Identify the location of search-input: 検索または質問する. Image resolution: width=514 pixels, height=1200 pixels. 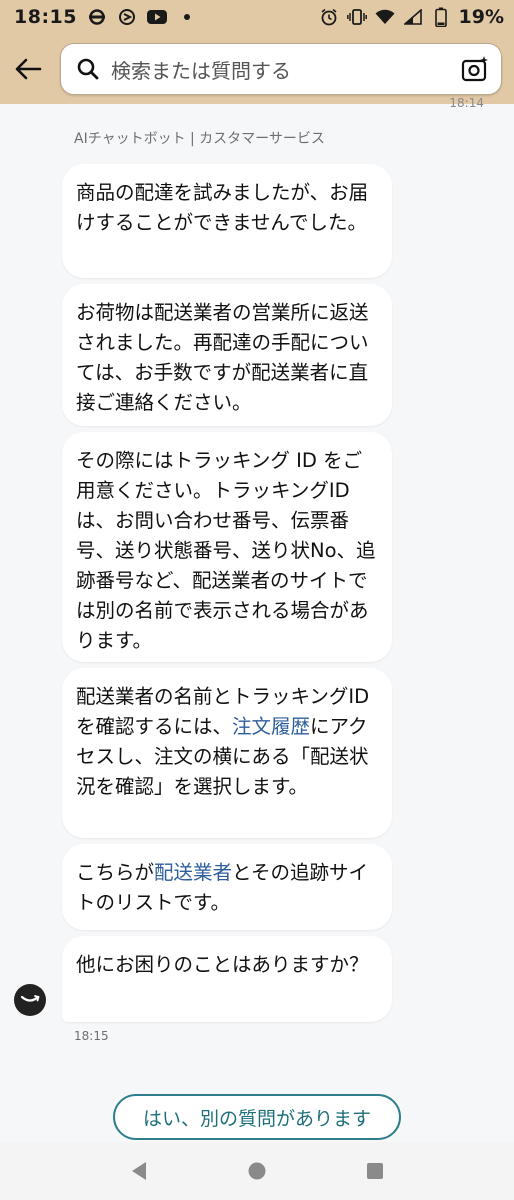
(281, 69).